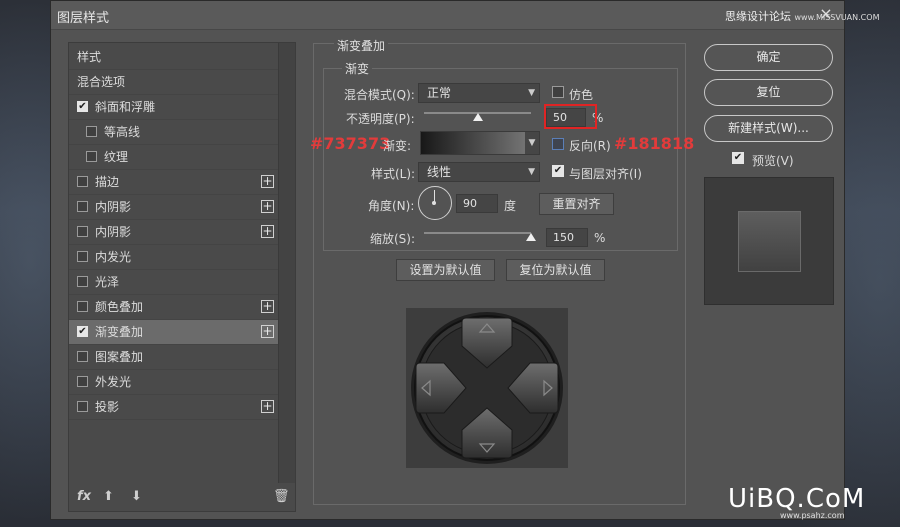  I want to click on style-list-label: 等高线, so click(122, 132).